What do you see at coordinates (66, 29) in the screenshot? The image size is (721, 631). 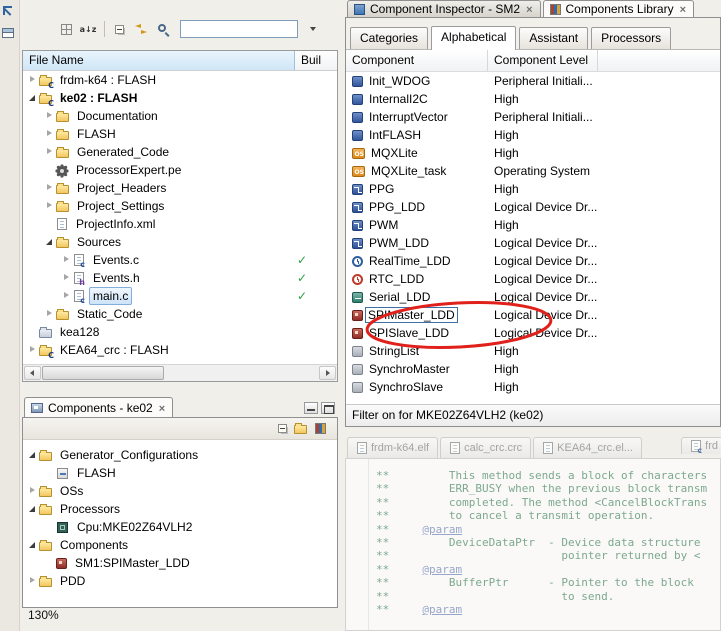 I see `tree-layout-button` at bounding box center [66, 29].